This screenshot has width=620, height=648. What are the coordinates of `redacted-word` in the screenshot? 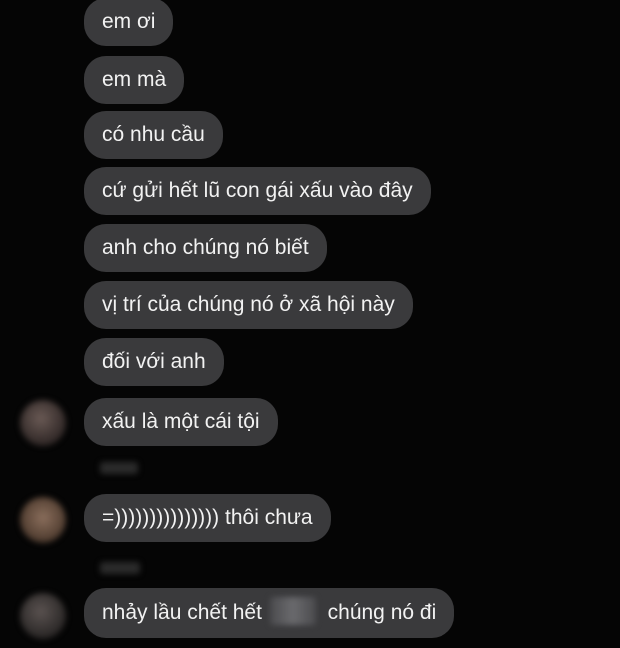 It's located at (292, 611).